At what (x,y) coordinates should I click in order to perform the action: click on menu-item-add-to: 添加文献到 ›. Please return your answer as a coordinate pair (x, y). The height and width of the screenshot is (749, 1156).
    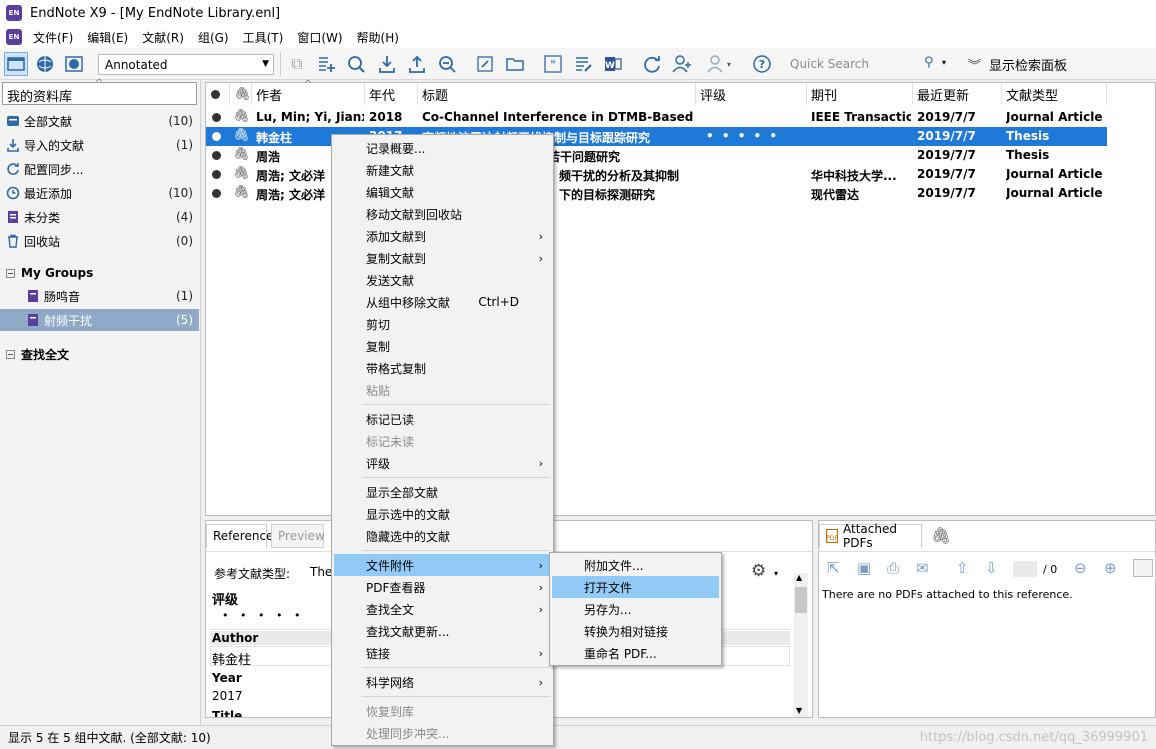
    Looking at the image, I should click on (442, 236).